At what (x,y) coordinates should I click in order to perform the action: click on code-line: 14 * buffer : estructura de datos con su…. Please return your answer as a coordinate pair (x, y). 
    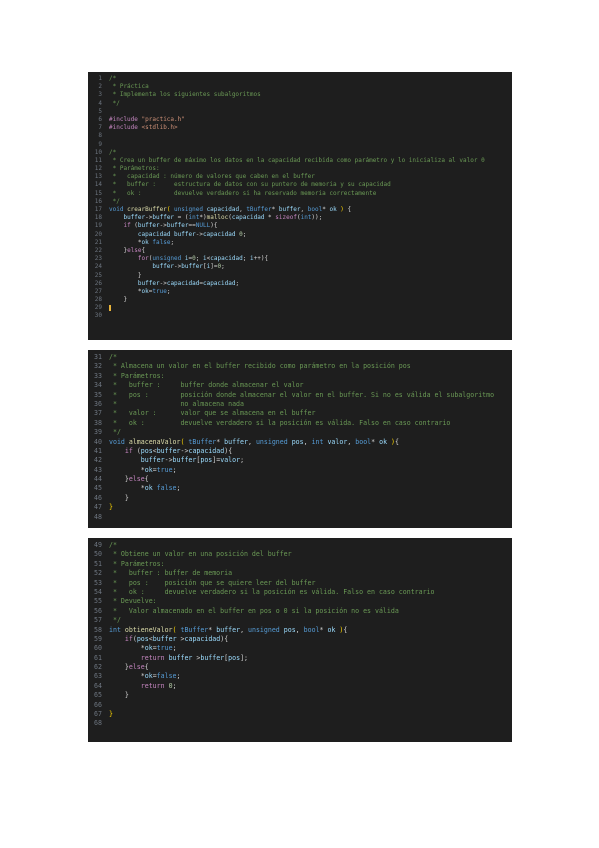
    Looking at the image, I should click on (300, 185).